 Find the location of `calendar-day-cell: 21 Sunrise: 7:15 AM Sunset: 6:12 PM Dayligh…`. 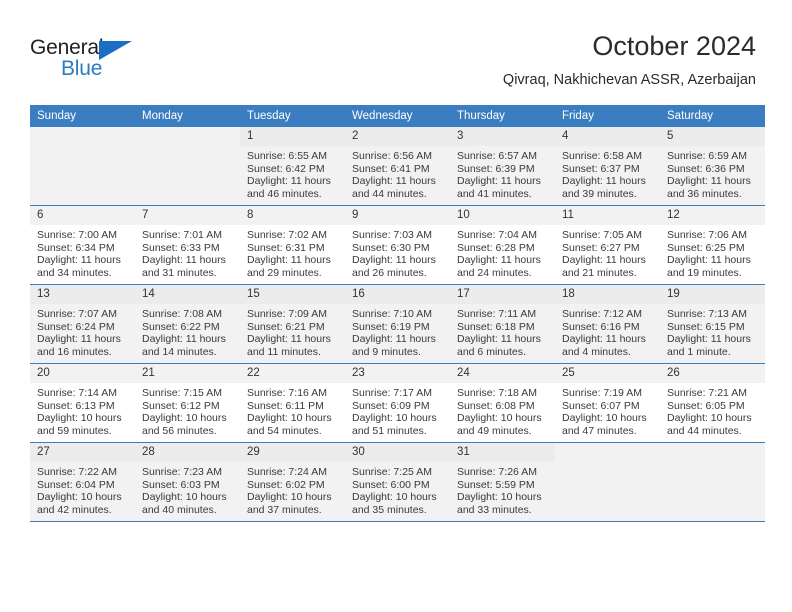

calendar-day-cell: 21 Sunrise: 7:15 AM Sunset: 6:12 PM Dayligh… is located at coordinates (187, 403).